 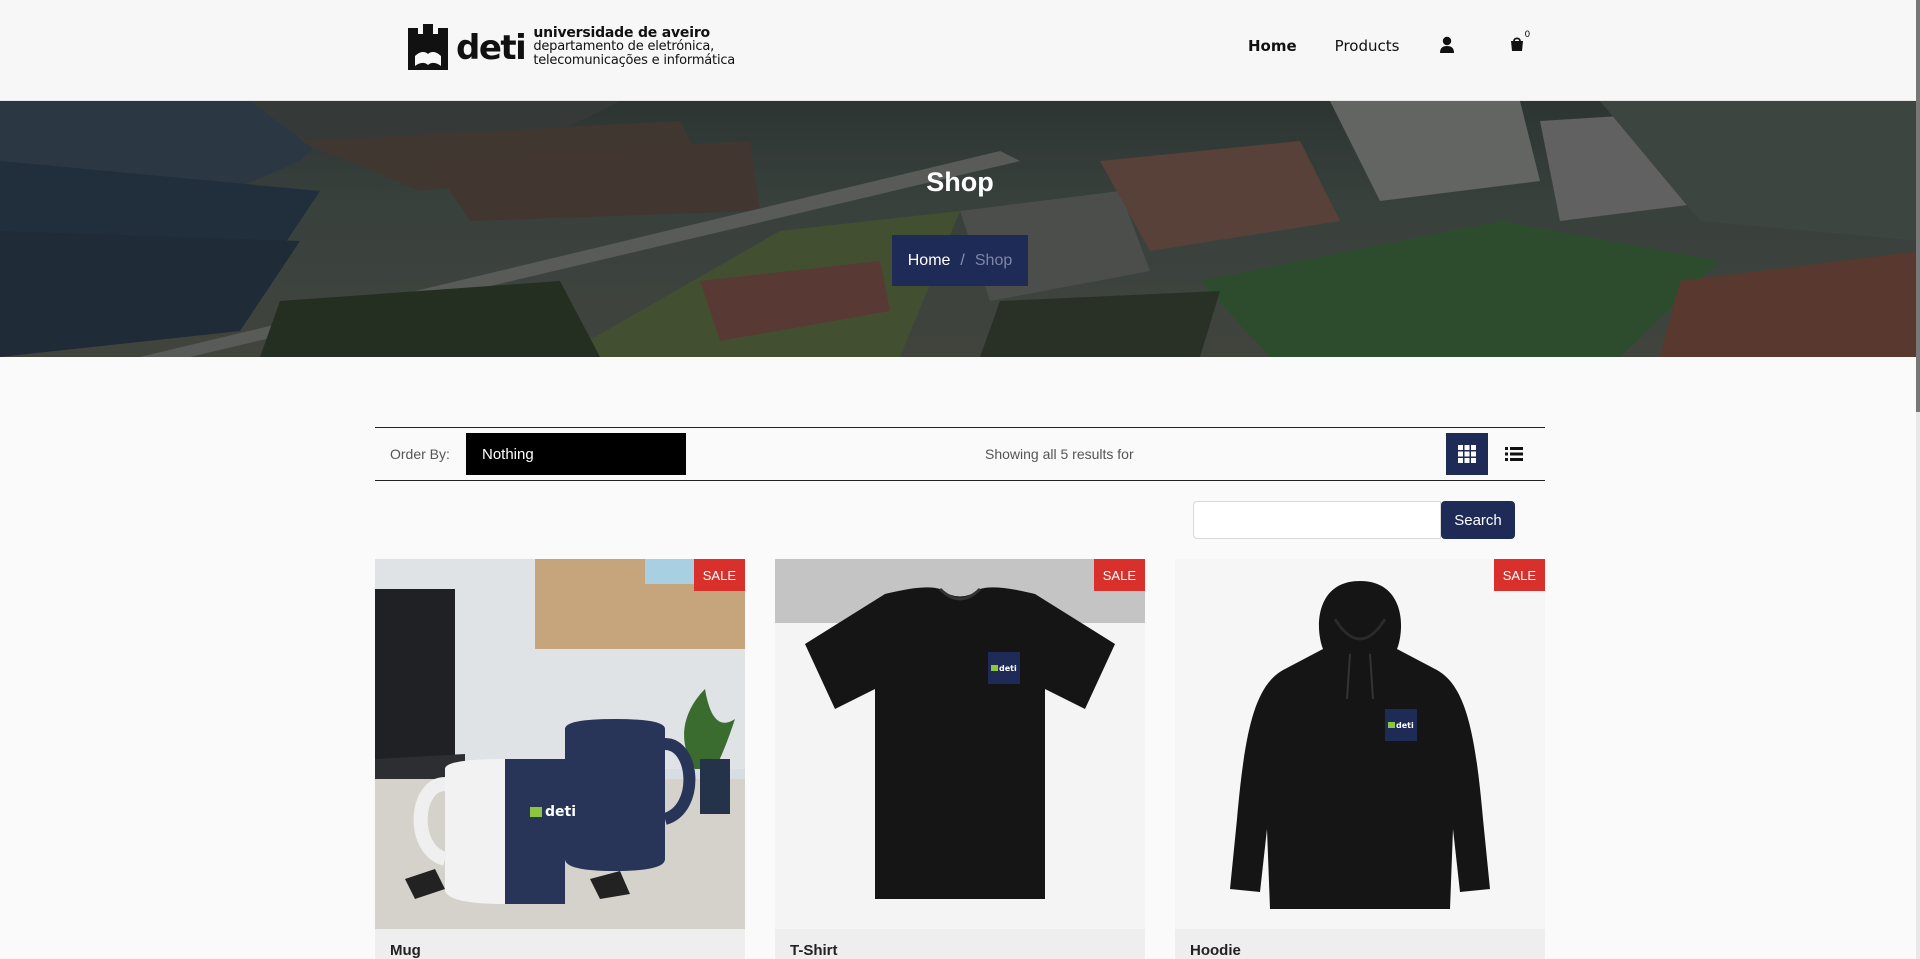 I want to click on order-by-value: Nothing, so click(x=508, y=454).